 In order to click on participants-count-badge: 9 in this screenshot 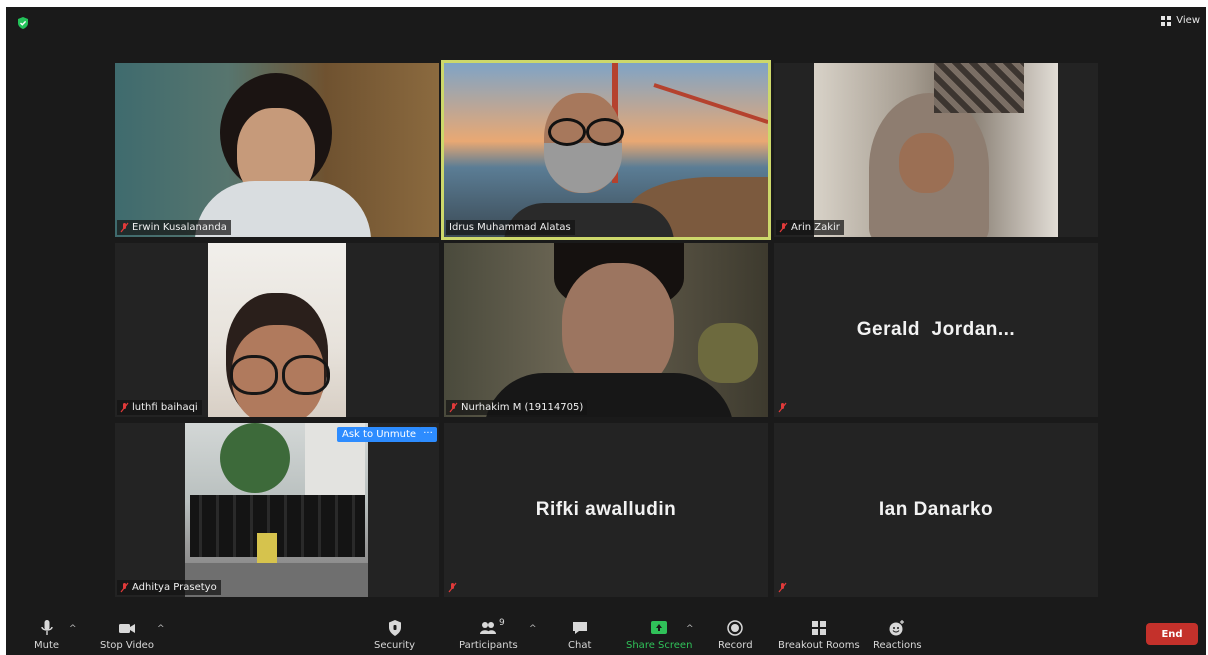, I will do `click(502, 623)`.